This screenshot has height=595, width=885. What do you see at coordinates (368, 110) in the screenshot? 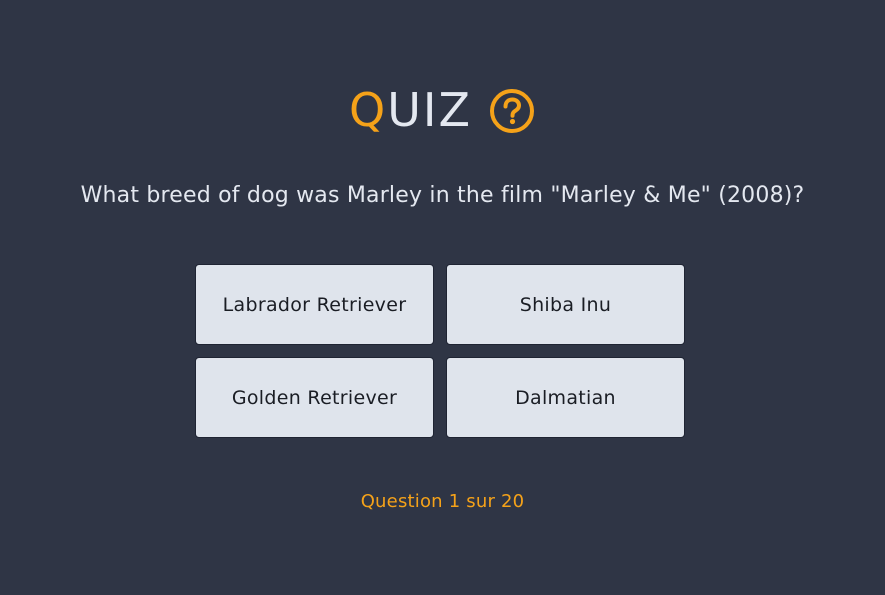
I see `quiz-title-first-letter: Q` at bounding box center [368, 110].